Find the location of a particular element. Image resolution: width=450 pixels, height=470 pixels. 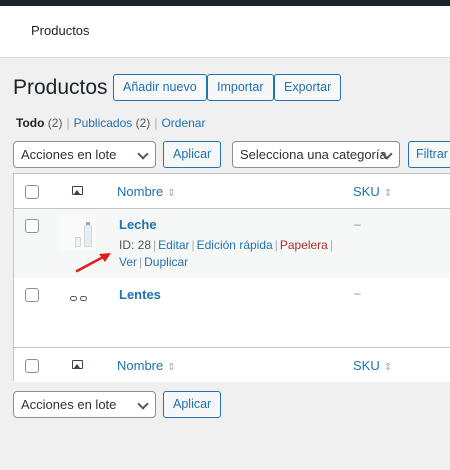

glasses-lens-right is located at coordinates (83, 298).